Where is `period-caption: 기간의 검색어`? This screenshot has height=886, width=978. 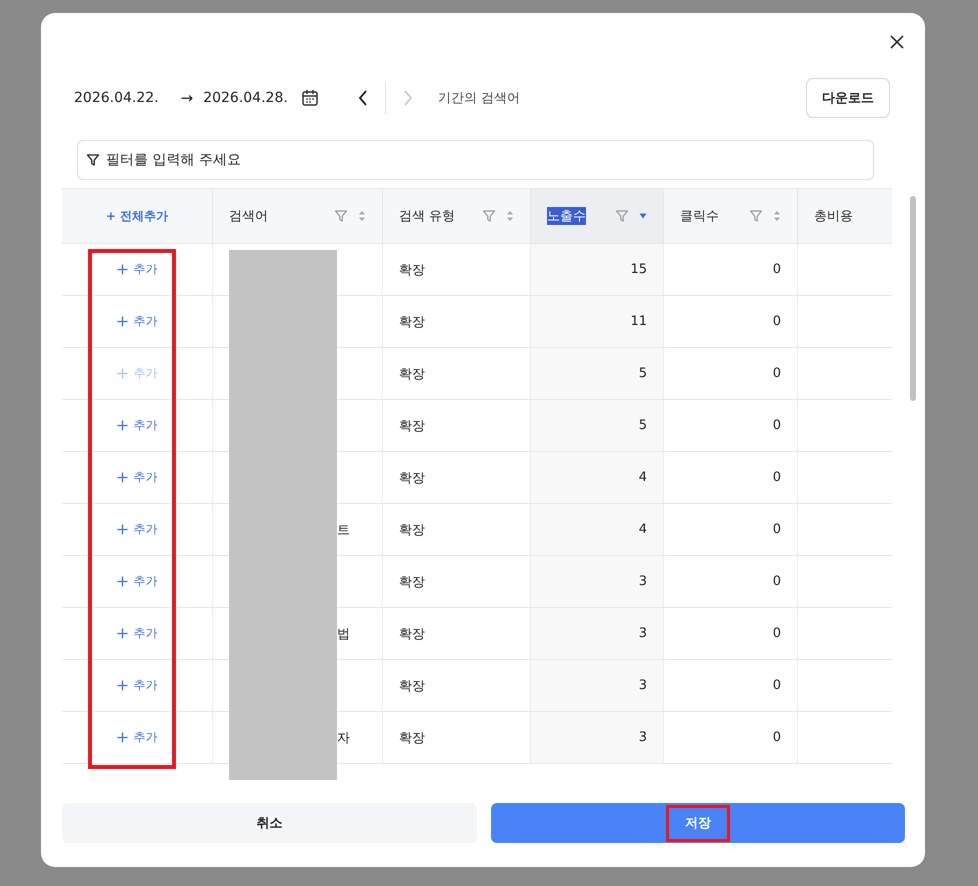 period-caption: 기간의 검색어 is located at coordinates (479, 98).